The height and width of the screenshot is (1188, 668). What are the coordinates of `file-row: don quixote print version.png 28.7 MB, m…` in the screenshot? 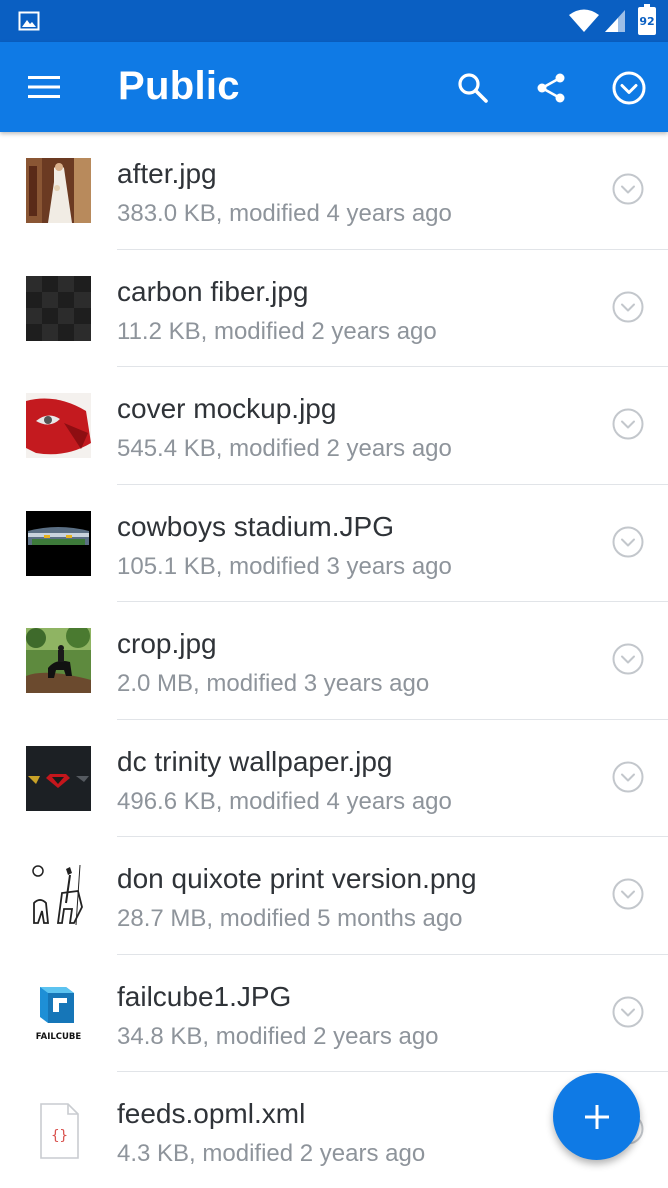 It's located at (334, 896).